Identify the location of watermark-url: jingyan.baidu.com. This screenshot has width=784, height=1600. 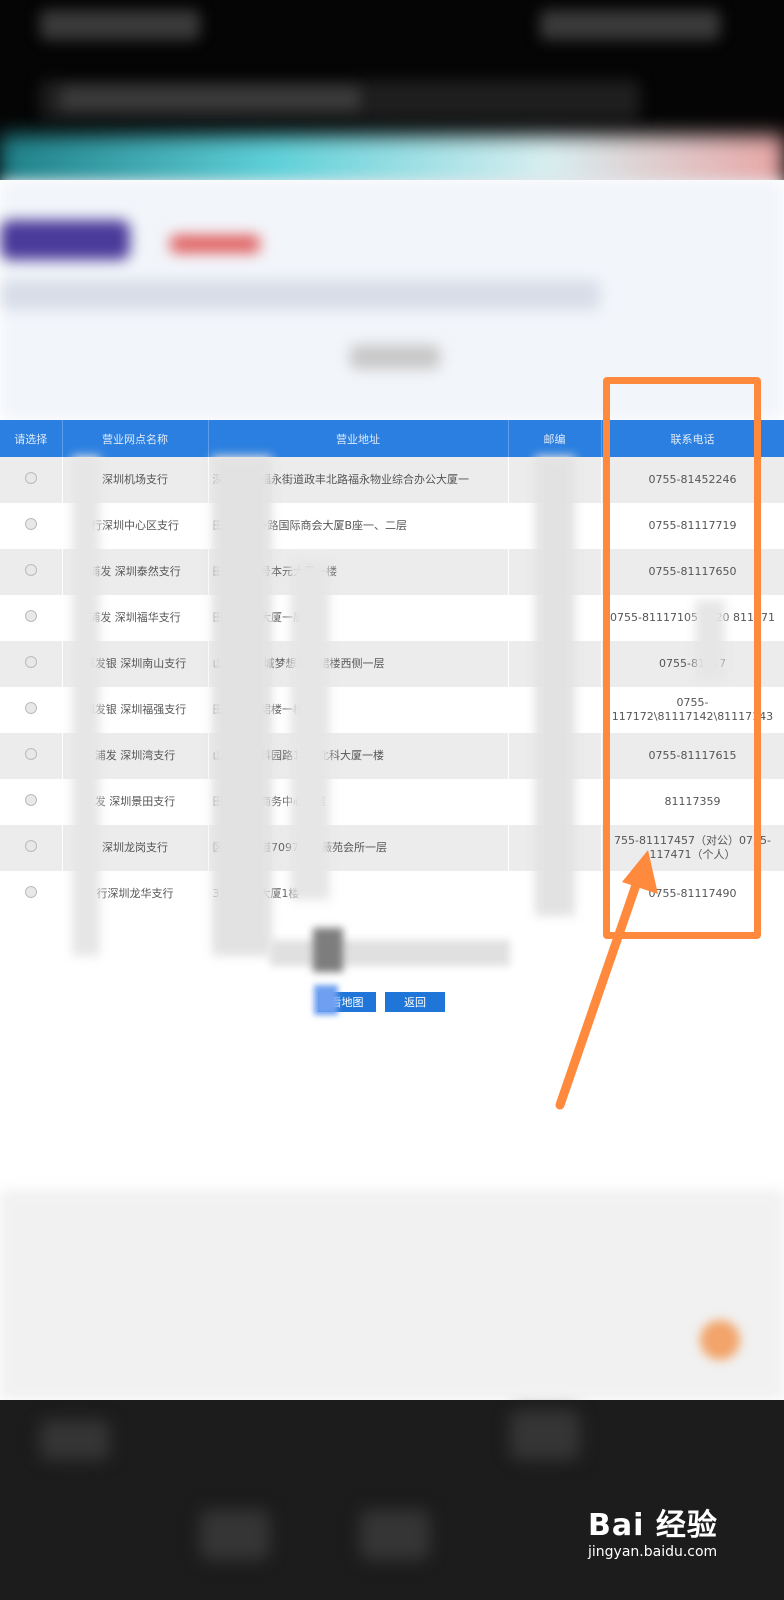
(653, 1552).